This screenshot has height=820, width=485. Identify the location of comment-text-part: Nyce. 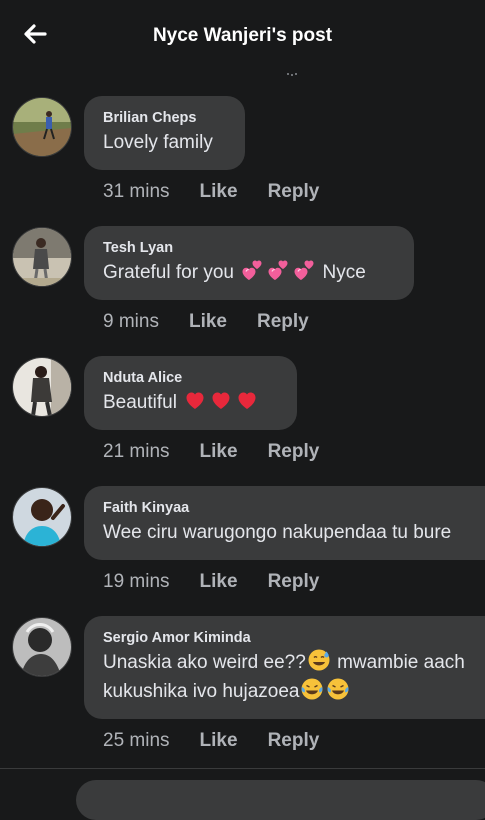
(344, 272).